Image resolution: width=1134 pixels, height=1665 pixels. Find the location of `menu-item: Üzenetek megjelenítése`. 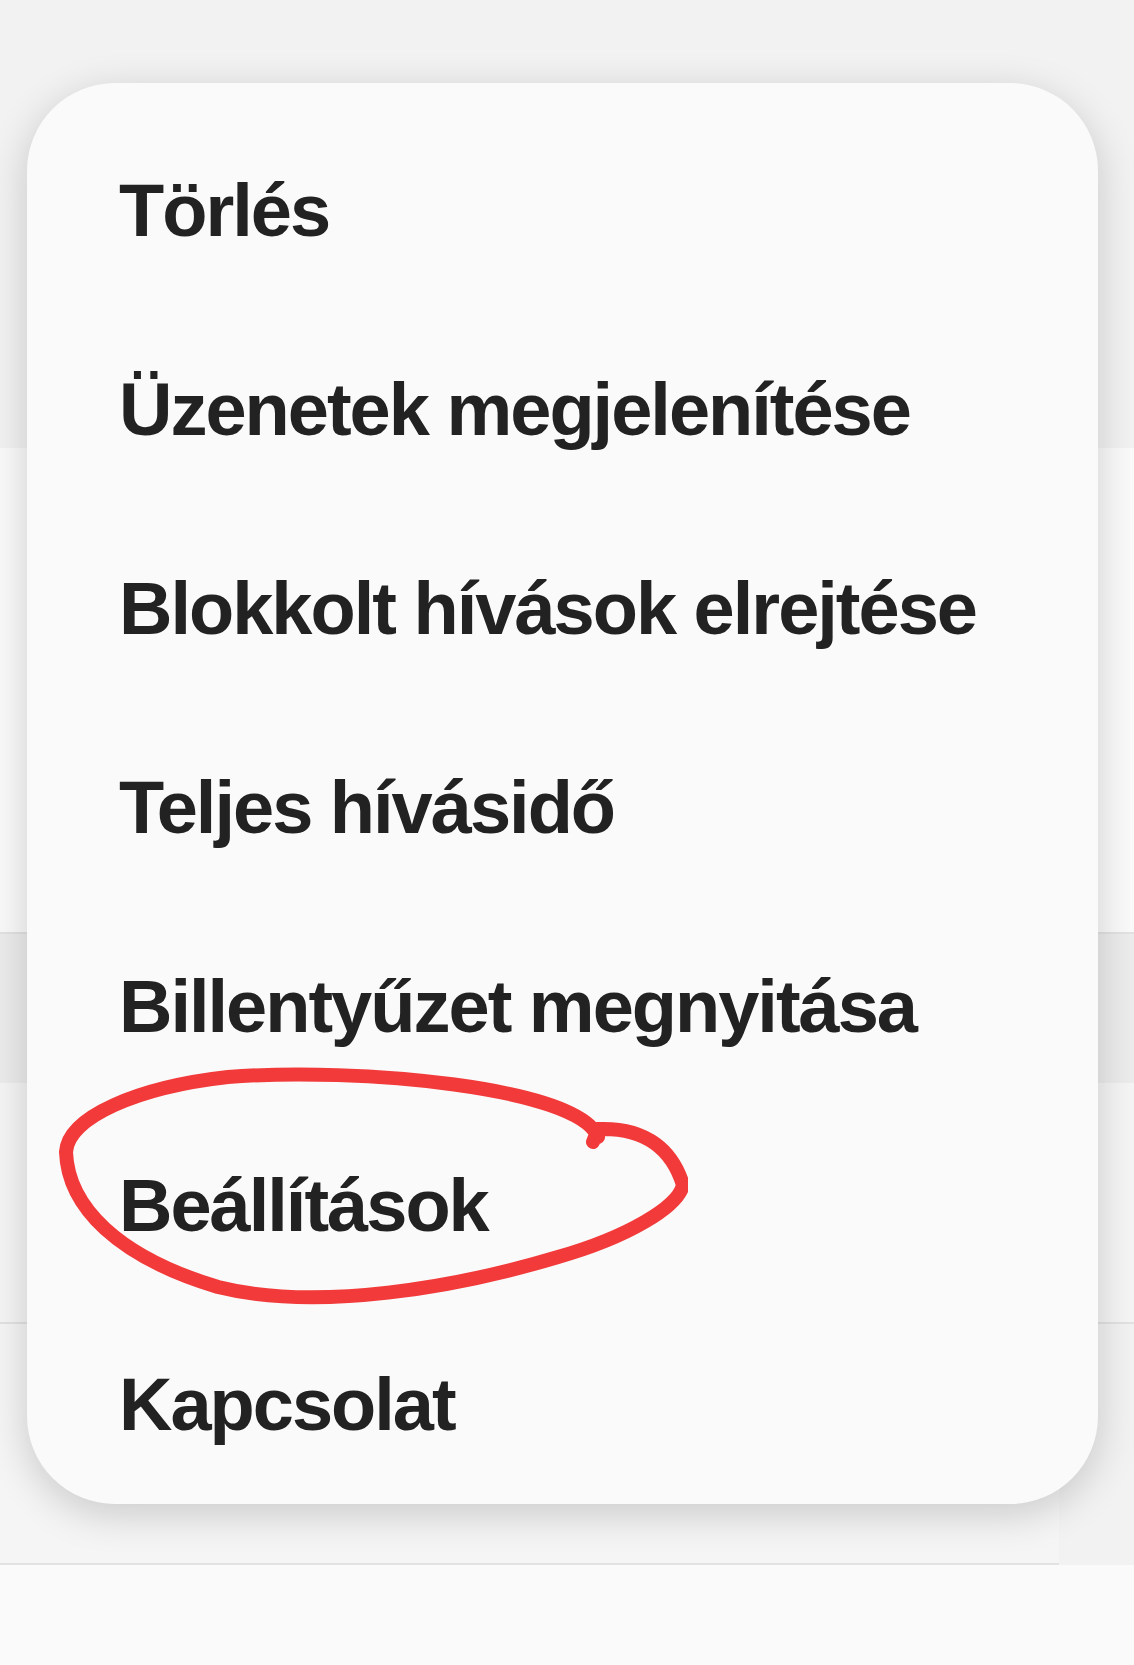

menu-item: Üzenetek megjelenítése is located at coordinates (562, 409).